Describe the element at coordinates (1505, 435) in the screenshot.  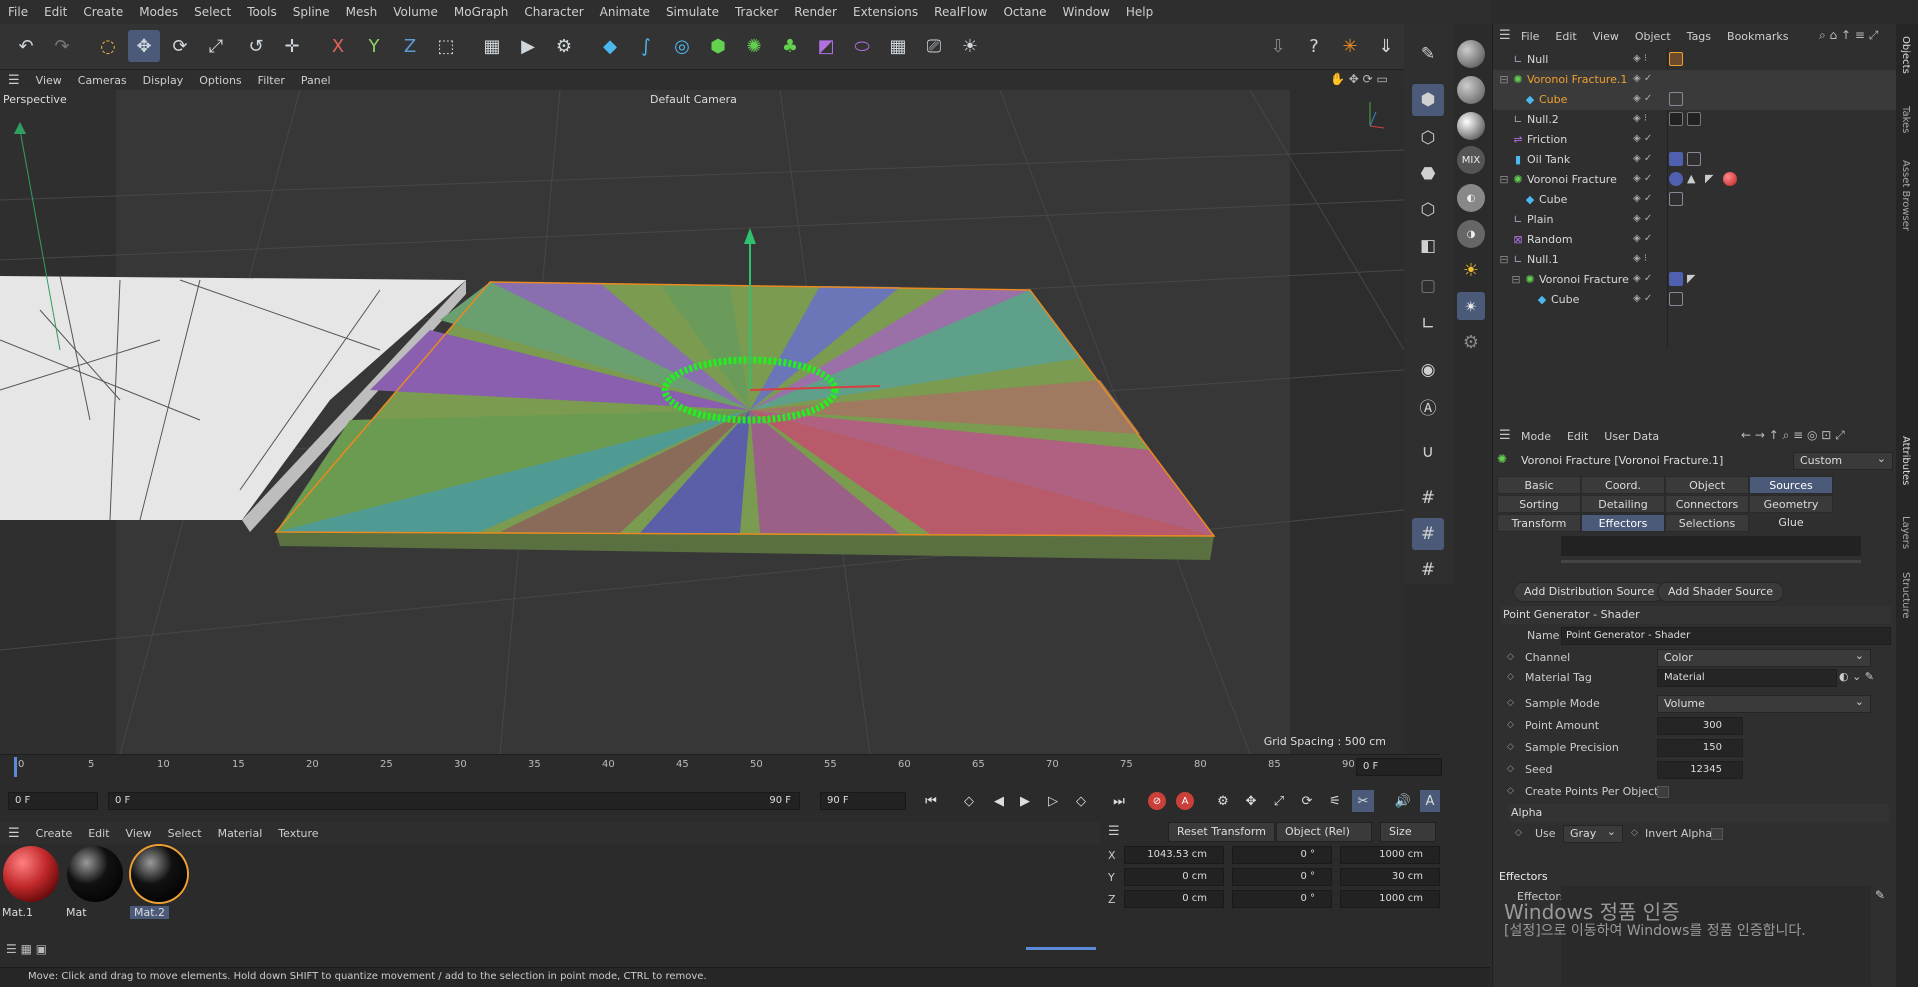
I see `attribute-hamburger-icon: ☰` at that location.